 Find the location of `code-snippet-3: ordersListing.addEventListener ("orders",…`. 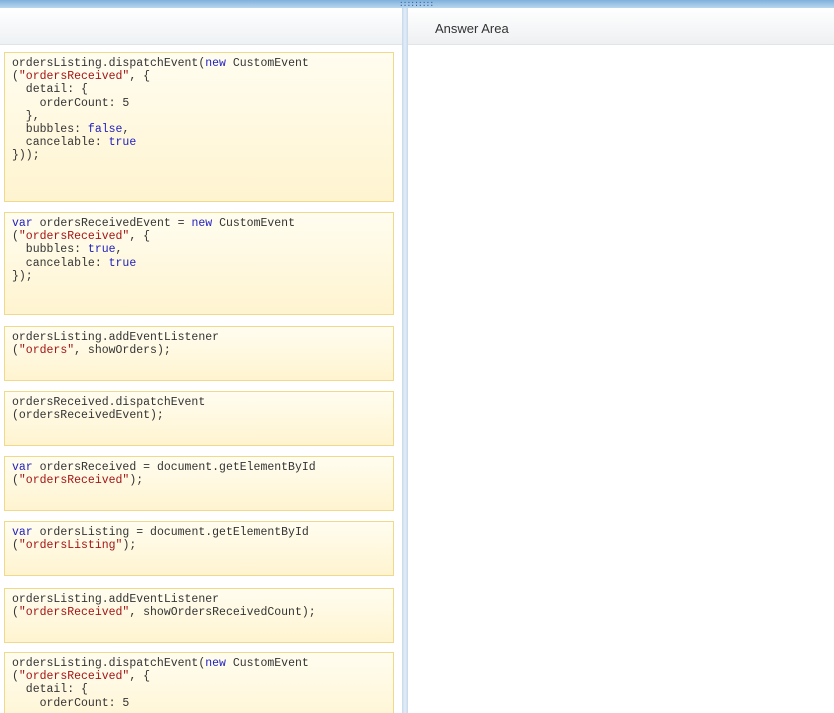

code-snippet-3: ordersListing.addEventListener ("orders",… is located at coordinates (199, 353).